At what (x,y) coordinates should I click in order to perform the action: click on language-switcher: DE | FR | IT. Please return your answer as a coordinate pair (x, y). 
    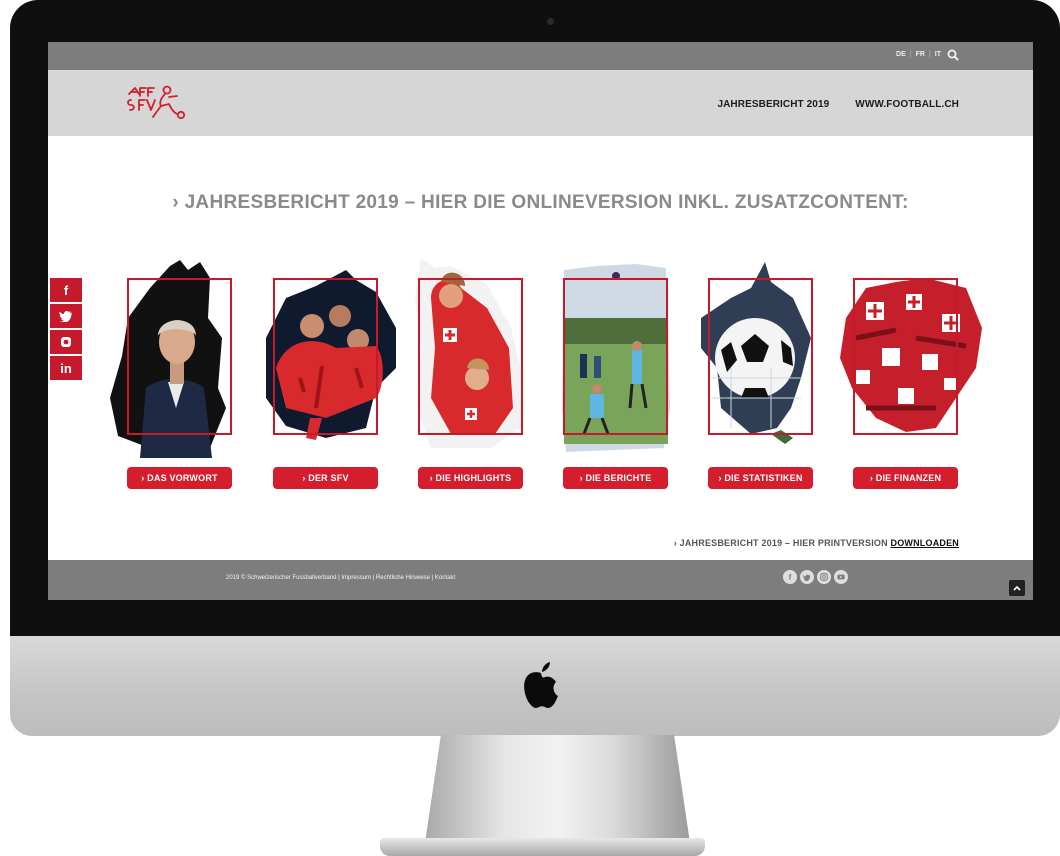
    Looking at the image, I should click on (918, 54).